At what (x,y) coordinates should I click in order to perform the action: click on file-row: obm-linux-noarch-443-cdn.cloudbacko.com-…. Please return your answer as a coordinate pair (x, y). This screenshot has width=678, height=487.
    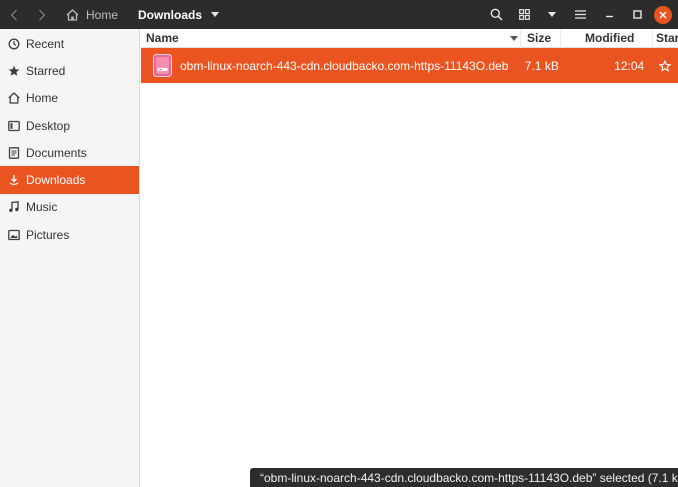
    Looking at the image, I should click on (409, 65).